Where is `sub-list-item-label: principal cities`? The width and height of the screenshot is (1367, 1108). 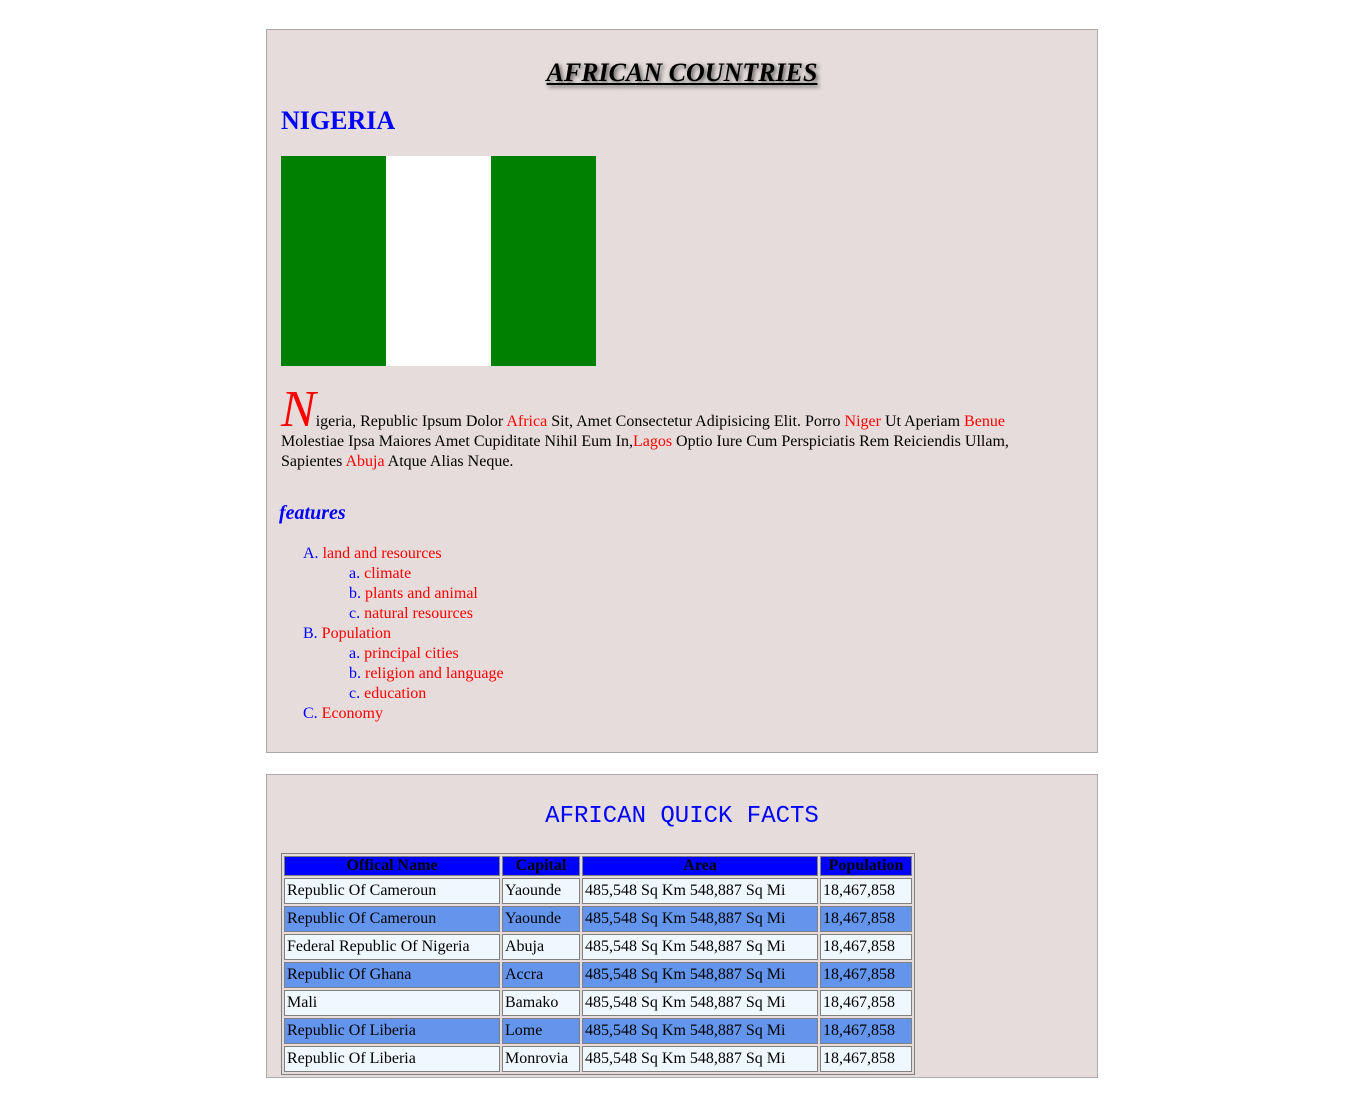 sub-list-item-label: principal cities is located at coordinates (411, 653).